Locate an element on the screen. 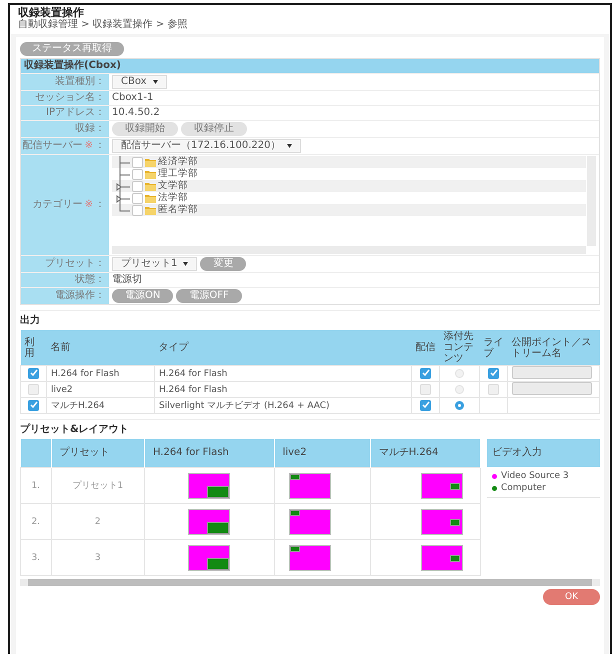  column-header: 利用 is located at coordinates (33, 348).